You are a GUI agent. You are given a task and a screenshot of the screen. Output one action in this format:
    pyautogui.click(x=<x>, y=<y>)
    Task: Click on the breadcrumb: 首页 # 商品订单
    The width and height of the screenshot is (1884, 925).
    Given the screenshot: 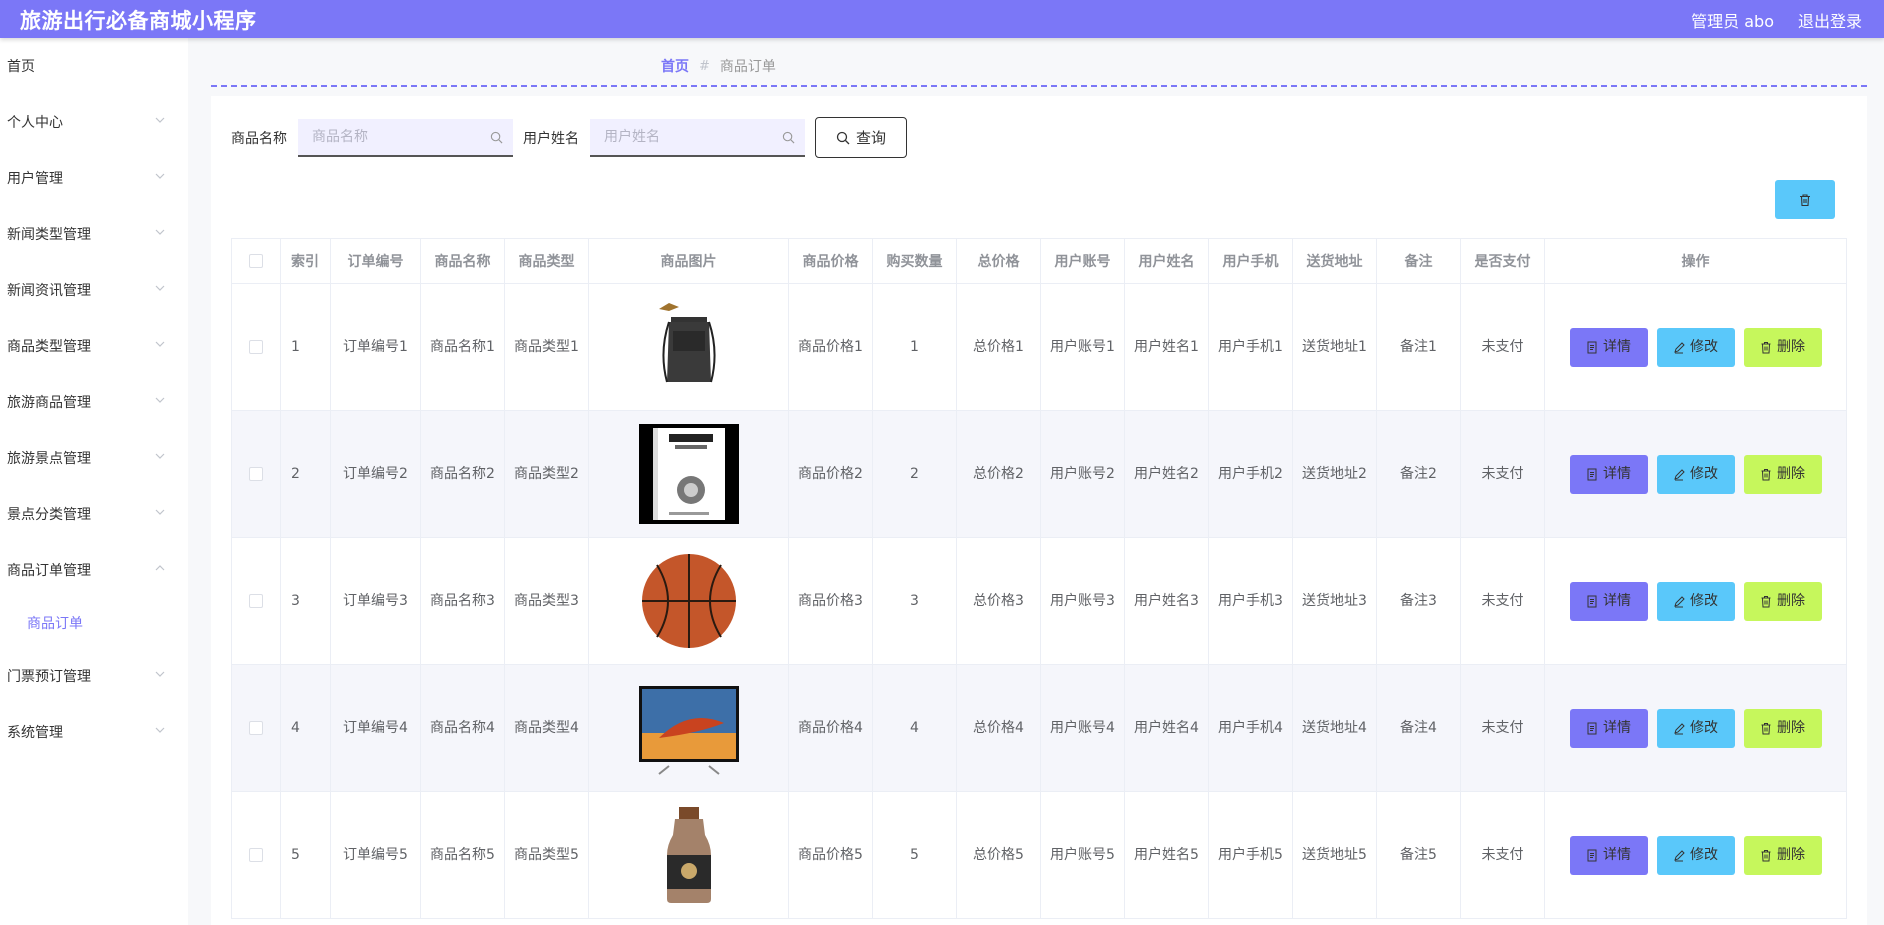 What is the action you would take?
    pyautogui.click(x=718, y=66)
    